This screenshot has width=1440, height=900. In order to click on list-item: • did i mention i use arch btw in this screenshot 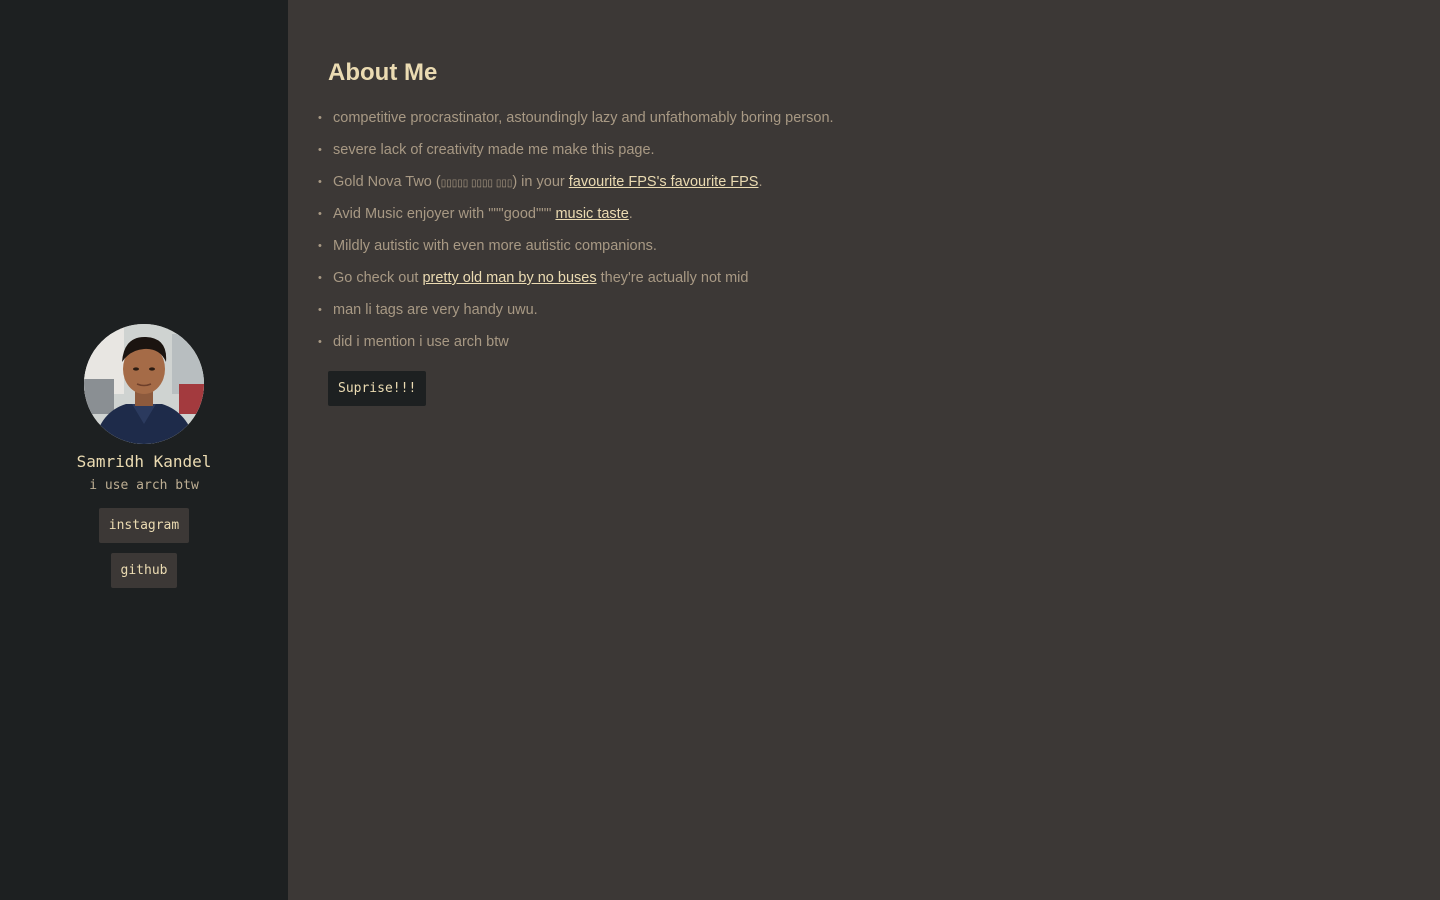, I will do `click(859, 346)`.